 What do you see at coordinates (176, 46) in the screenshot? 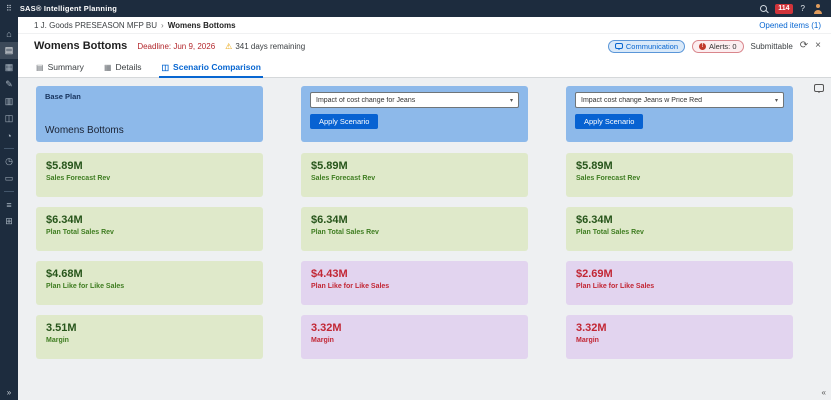
I see `deadline-text: Deadline: Jun 9, 2026` at bounding box center [176, 46].